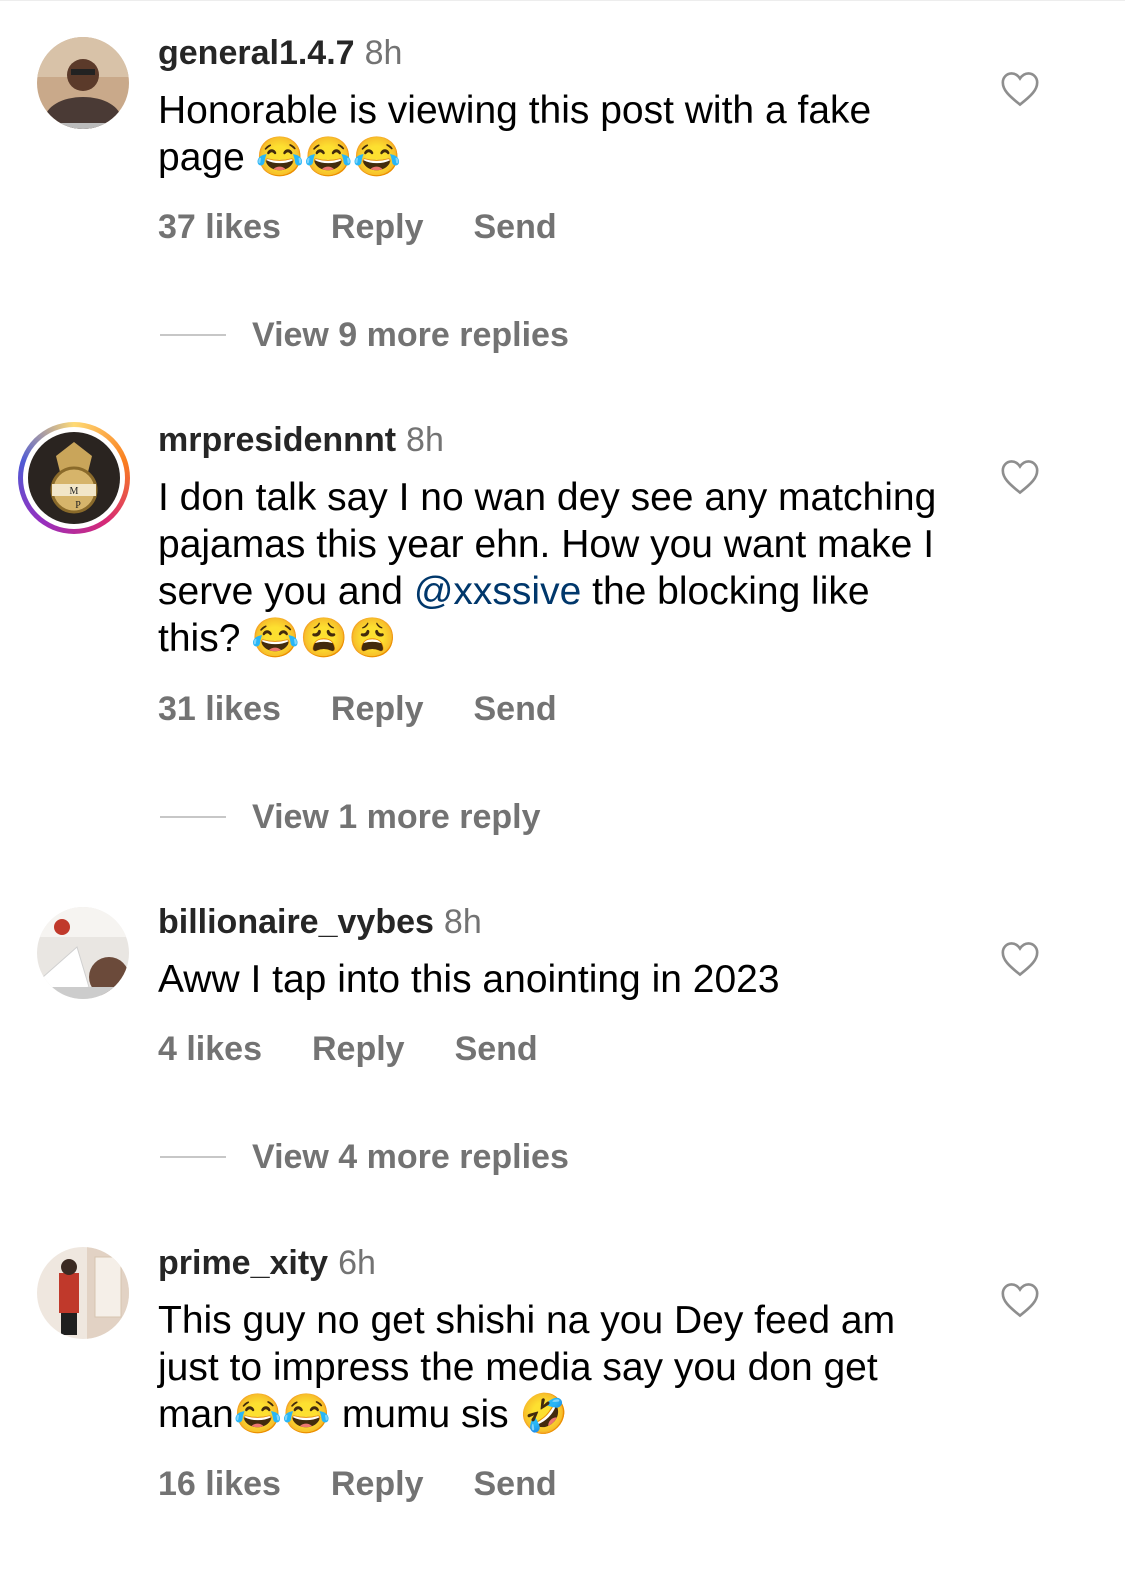  Describe the element at coordinates (396, 817) in the screenshot. I see `view-replies-label: View 1 more reply` at that location.